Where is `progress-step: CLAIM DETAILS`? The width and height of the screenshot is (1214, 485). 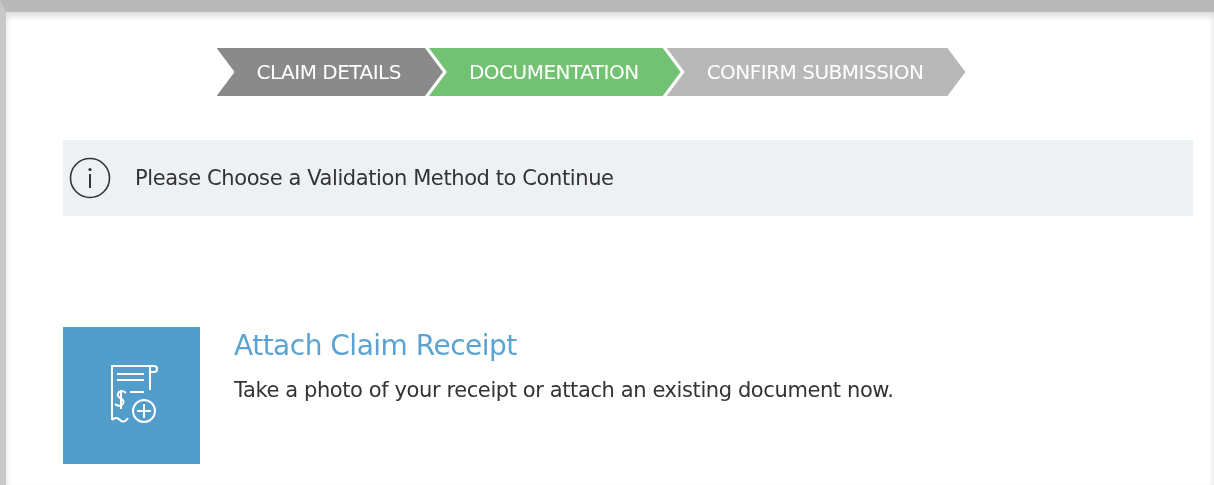 progress-step: CLAIM DETAILS is located at coordinates (329, 72).